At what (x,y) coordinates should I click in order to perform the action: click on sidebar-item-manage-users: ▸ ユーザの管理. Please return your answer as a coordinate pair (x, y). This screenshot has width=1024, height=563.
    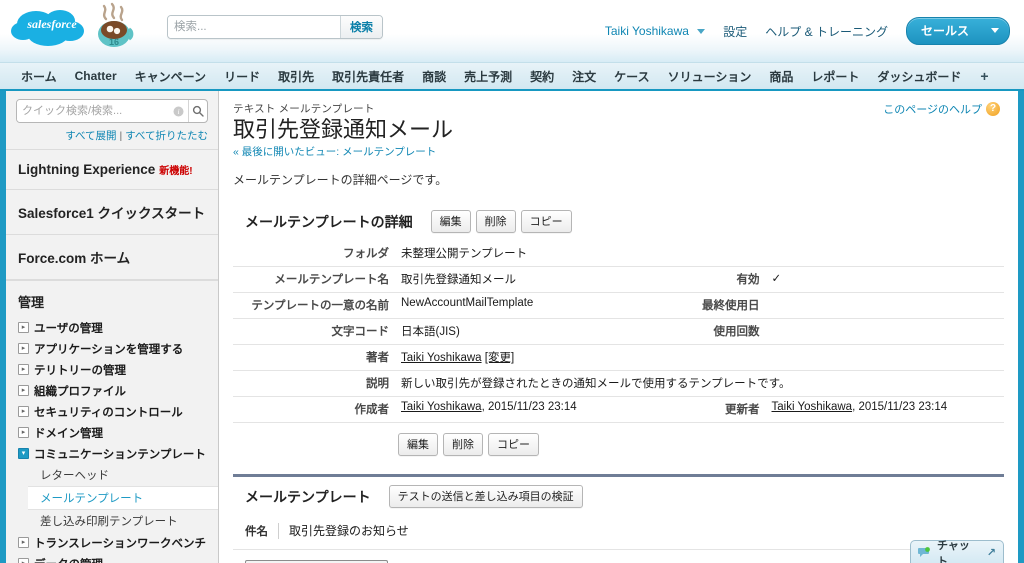
    Looking at the image, I should click on (116, 327).